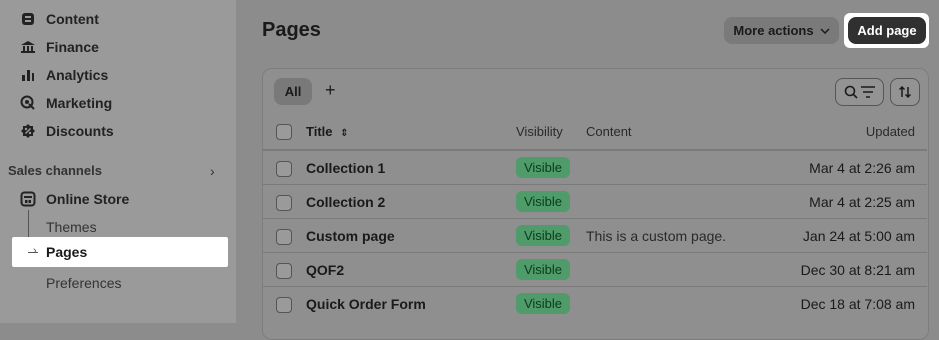 The image size is (939, 340). I want to click on sidebar-item-label: Discounts, so click(80, 131).